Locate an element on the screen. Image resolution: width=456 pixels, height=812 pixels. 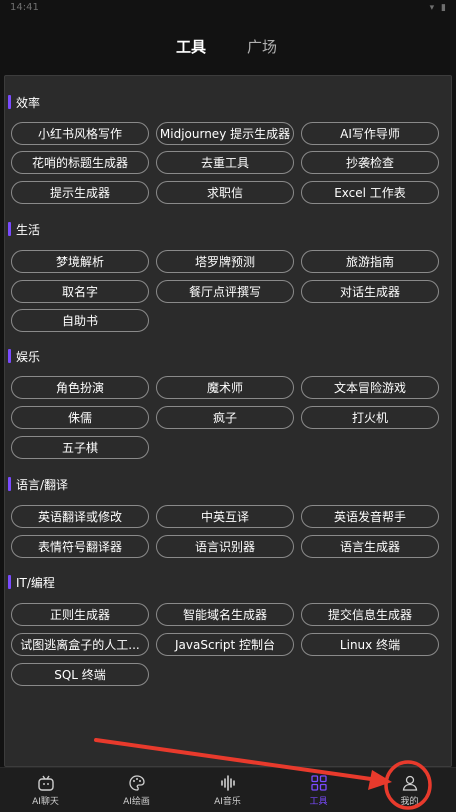
section-title: 语言/翻译 is located at coordinates (42, 484).